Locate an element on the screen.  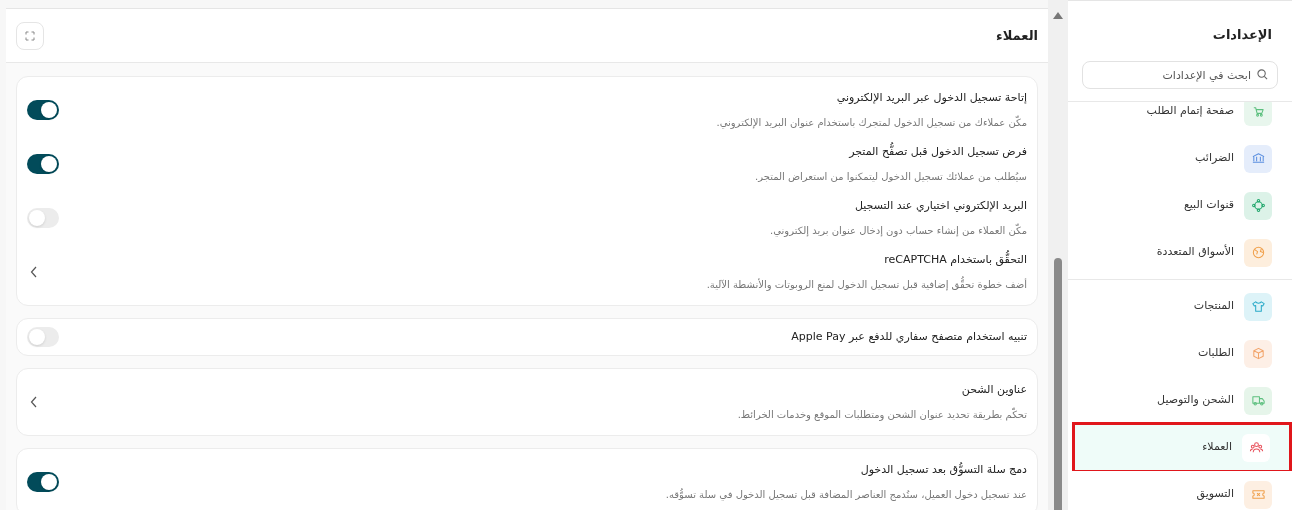
shirt-icon is located at coordinates (1258, 306).